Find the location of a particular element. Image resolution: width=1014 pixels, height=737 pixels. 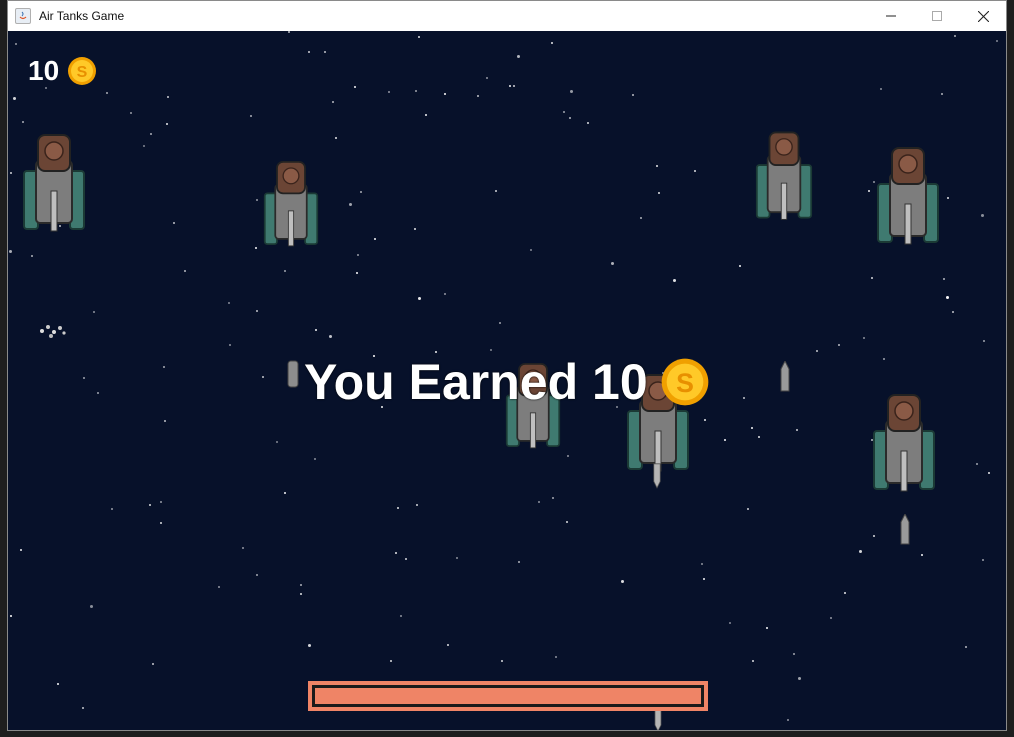

coin-counter: 10 S is located at coordinates (62, 71).